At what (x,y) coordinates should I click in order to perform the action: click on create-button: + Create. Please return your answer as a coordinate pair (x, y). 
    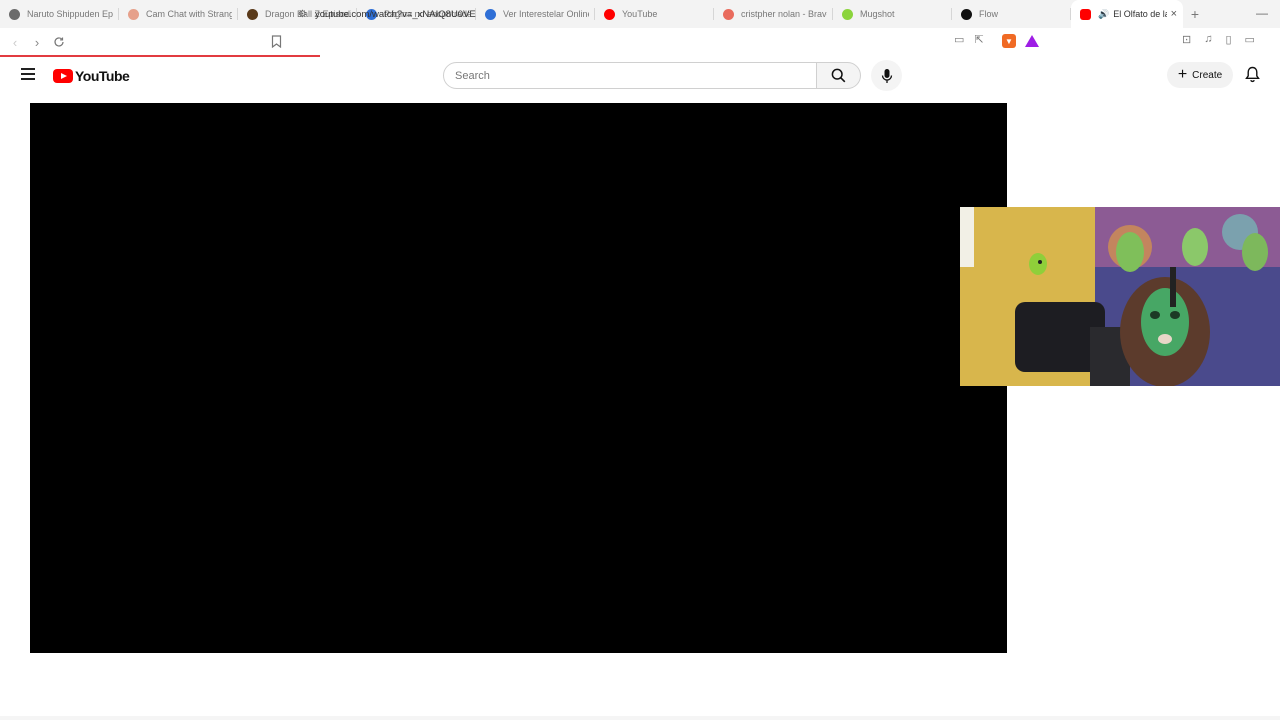
    Looking at the image, I should click on (1200, 75).